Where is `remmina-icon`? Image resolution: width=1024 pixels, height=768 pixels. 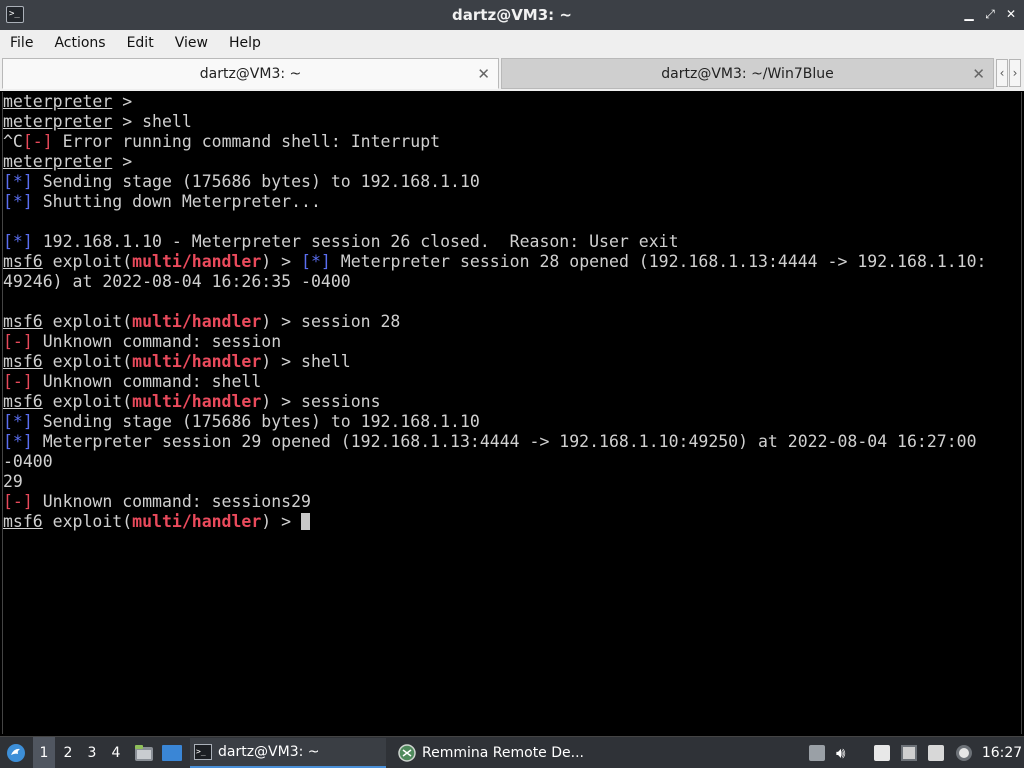
remmina-icon is located at coordinates (407, 753).